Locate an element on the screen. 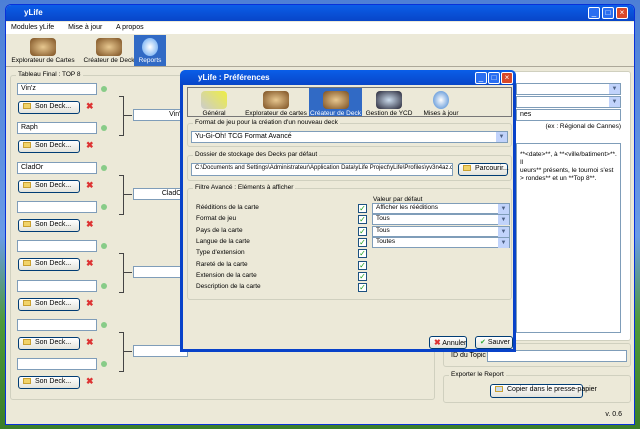 This screenshot has height=429, width=640. deck-icon is located at coordinates (335, 100).